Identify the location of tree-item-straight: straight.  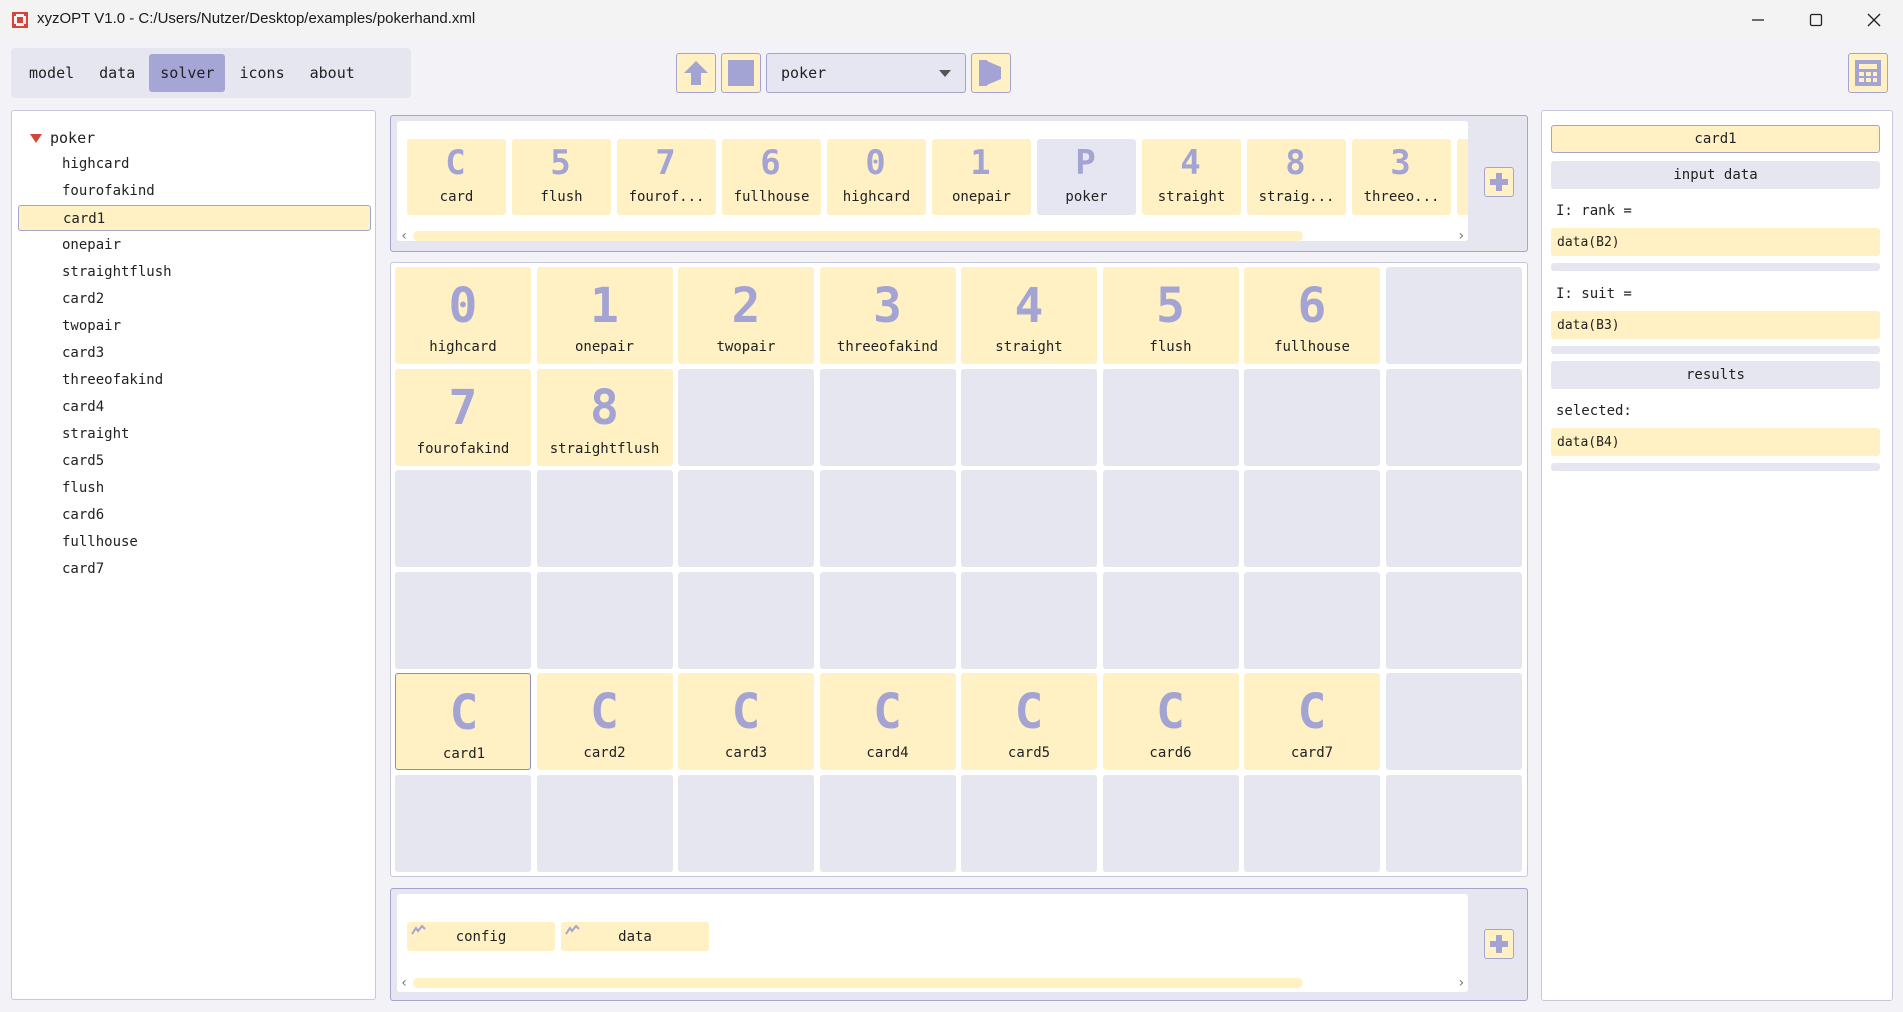
(95, 434).